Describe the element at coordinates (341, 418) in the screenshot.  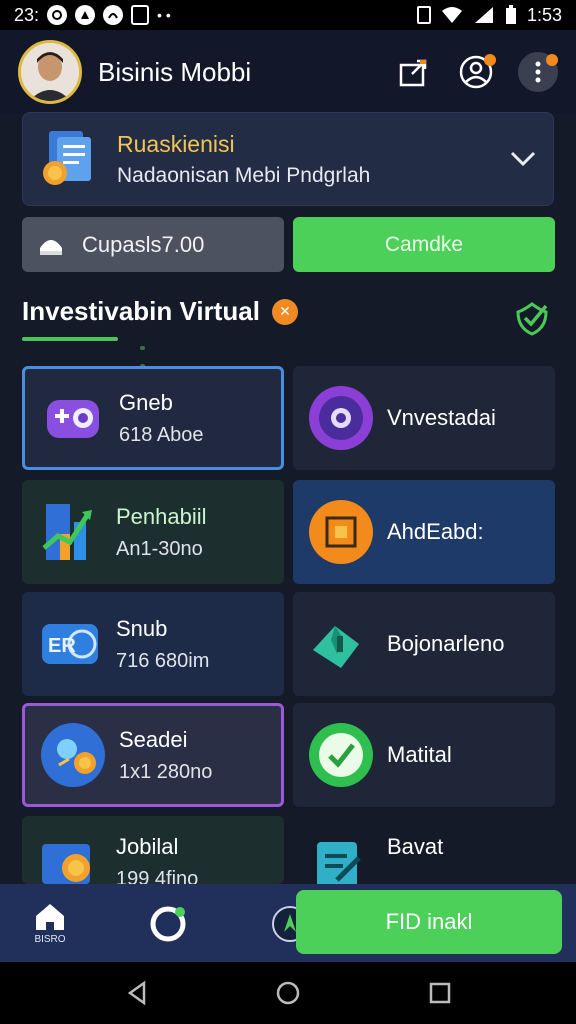
I see `coin-icon` at that location.